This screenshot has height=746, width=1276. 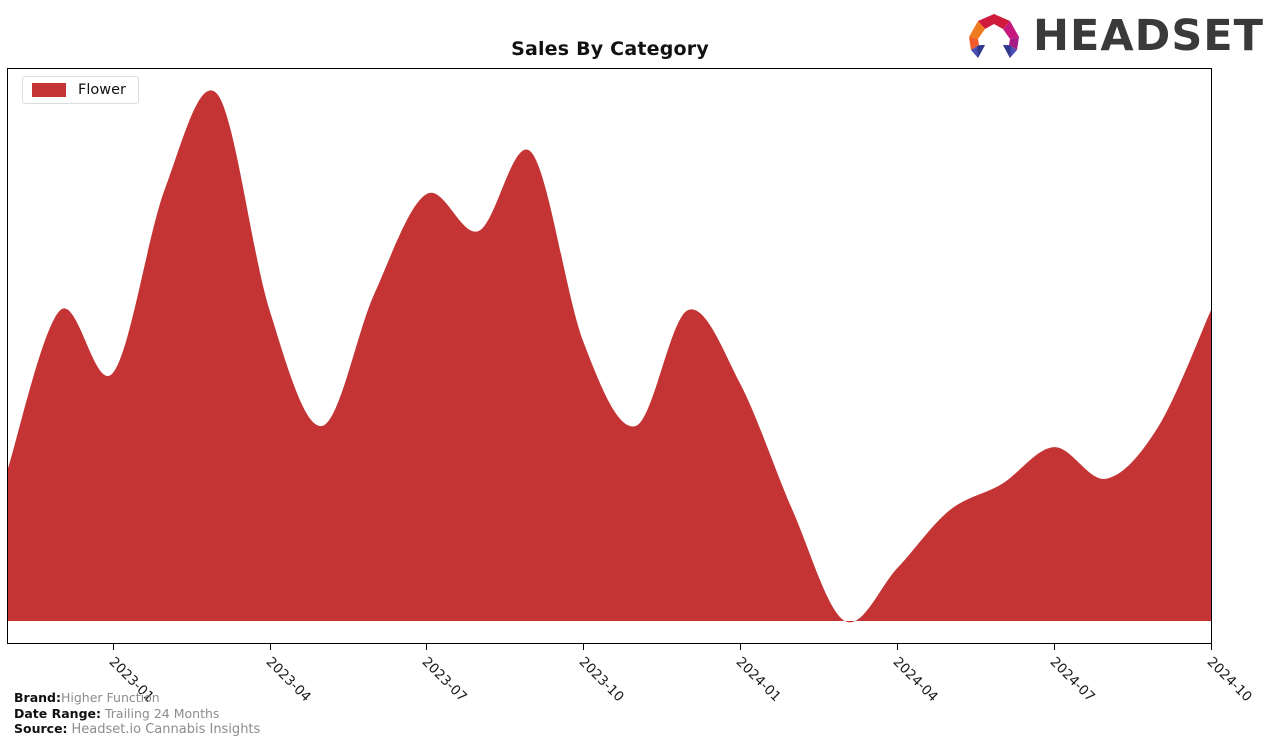 I want to click on footer-source-row: Source: Headset.io Cannabis Insights, so click(x=137, y=729).